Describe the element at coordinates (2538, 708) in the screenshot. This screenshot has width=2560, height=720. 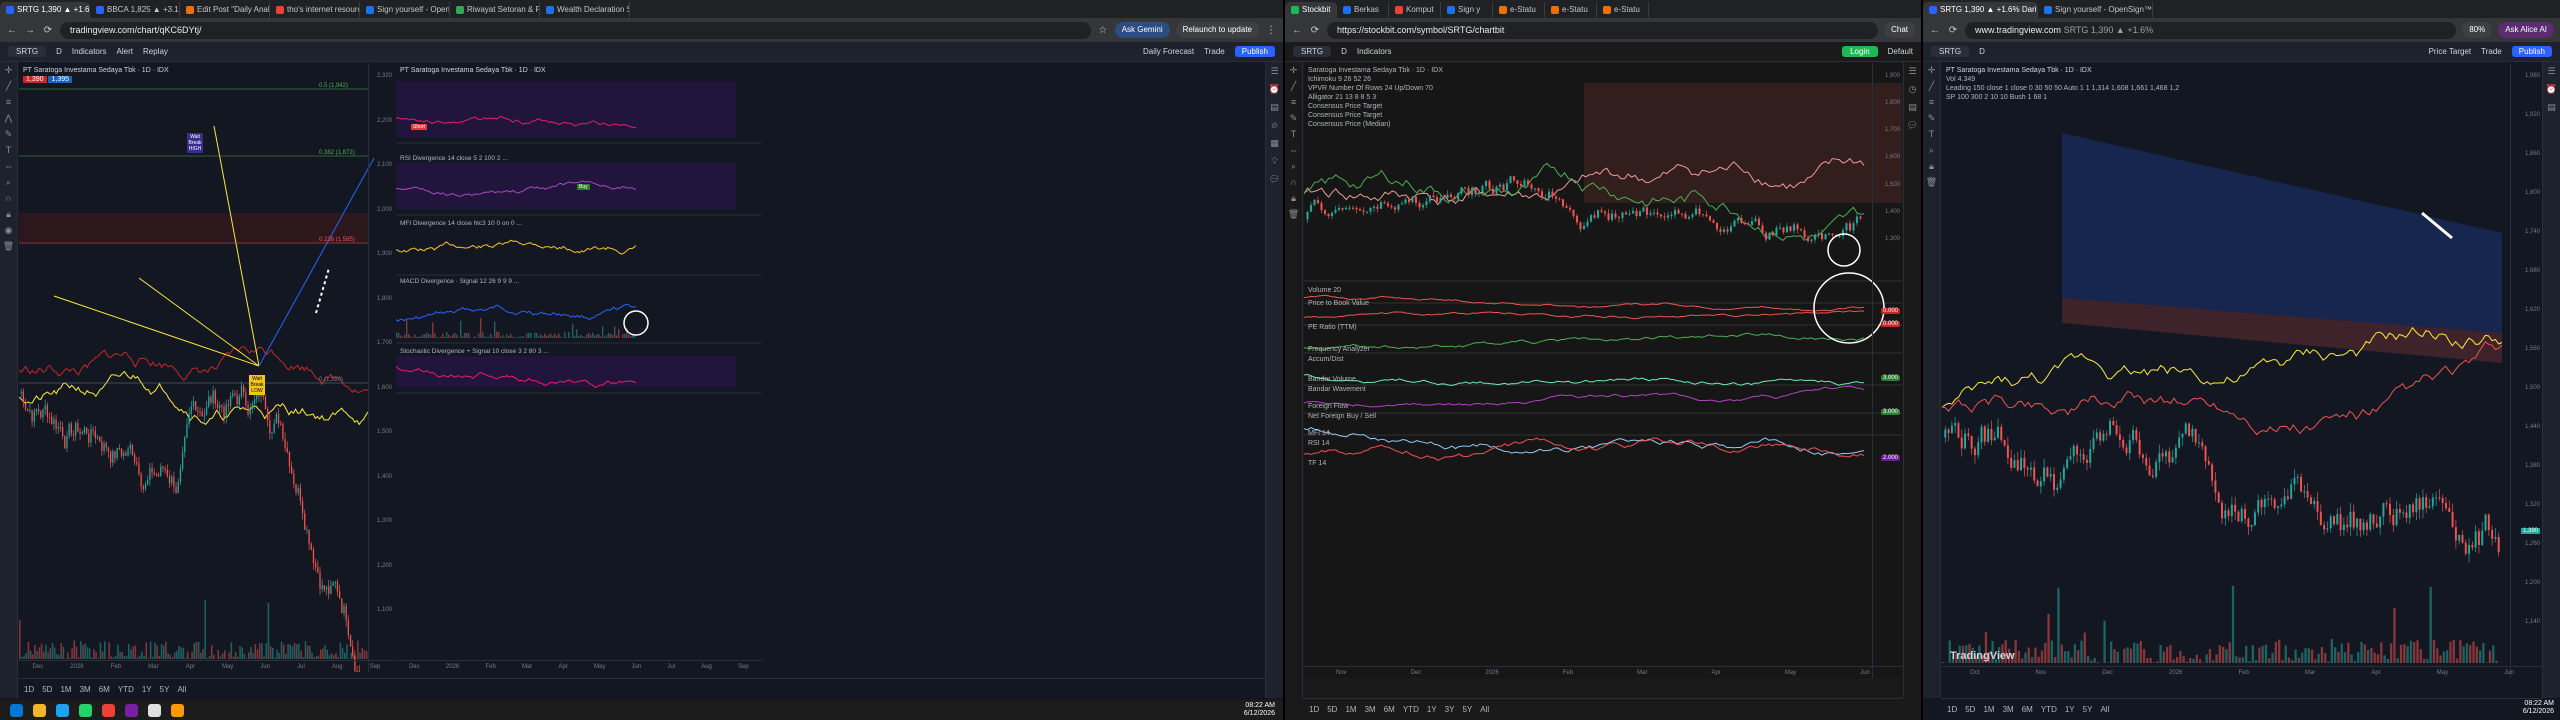
I see `system-clock-3: 08:22 AM 6/12/2026` at that location.